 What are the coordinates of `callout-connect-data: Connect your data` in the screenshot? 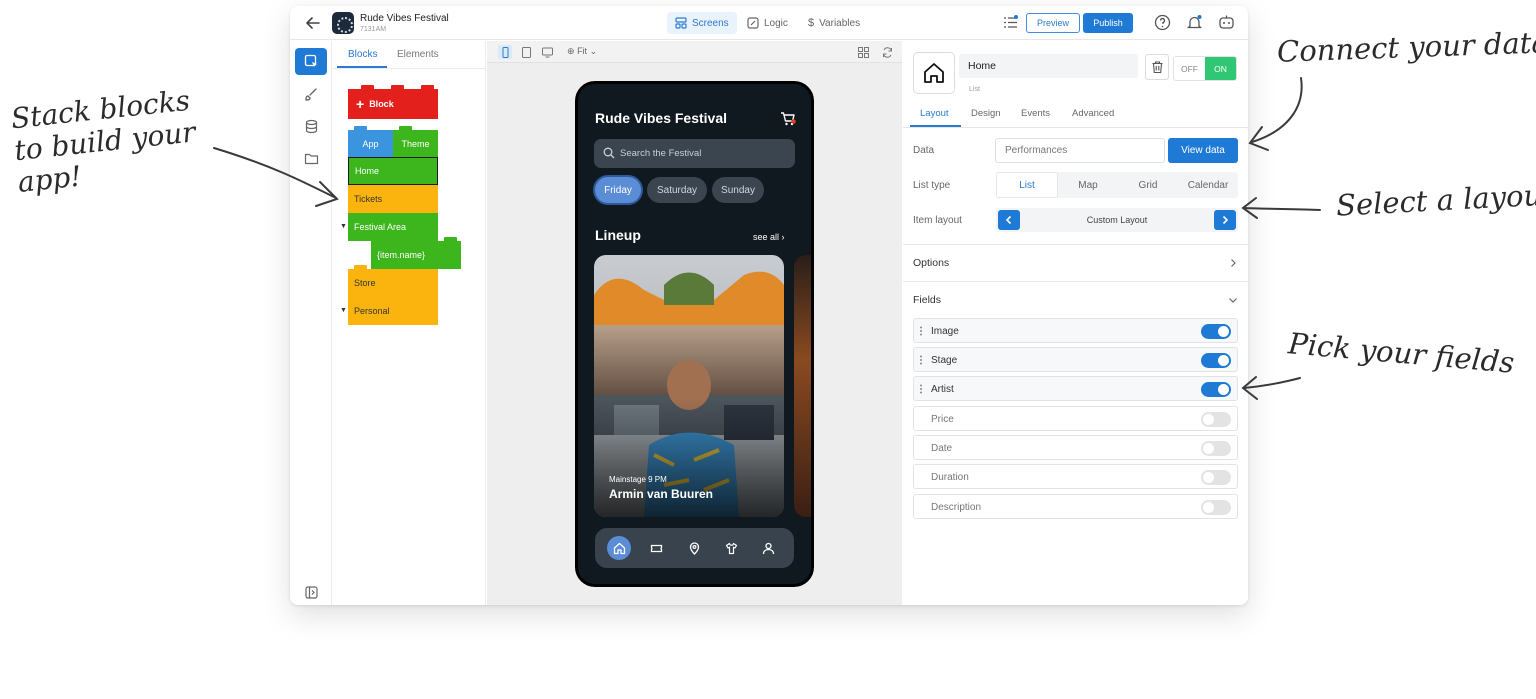 It's located at (1406, 47).